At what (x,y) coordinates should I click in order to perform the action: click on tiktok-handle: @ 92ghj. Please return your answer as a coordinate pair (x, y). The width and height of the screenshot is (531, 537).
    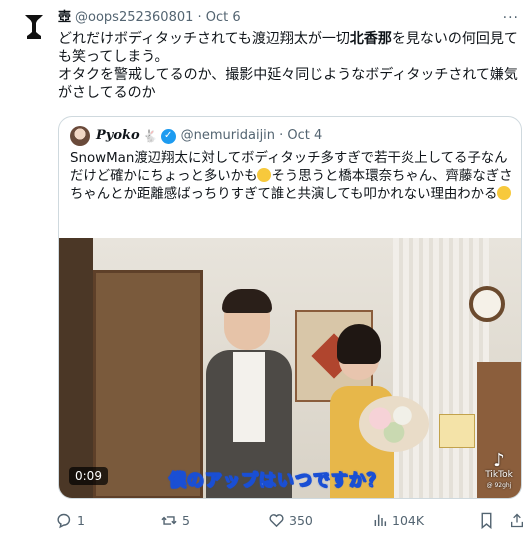
    Looking at the image, I should click on (499, 485).